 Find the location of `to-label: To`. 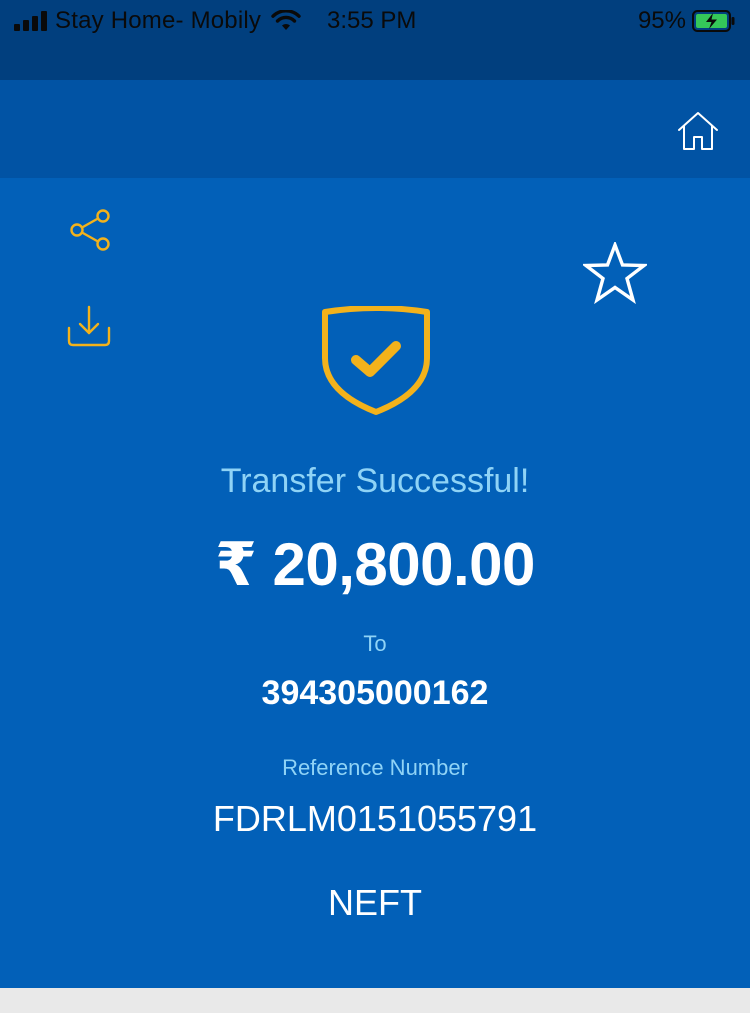

to-label: To is located at coordinates (375, 643).